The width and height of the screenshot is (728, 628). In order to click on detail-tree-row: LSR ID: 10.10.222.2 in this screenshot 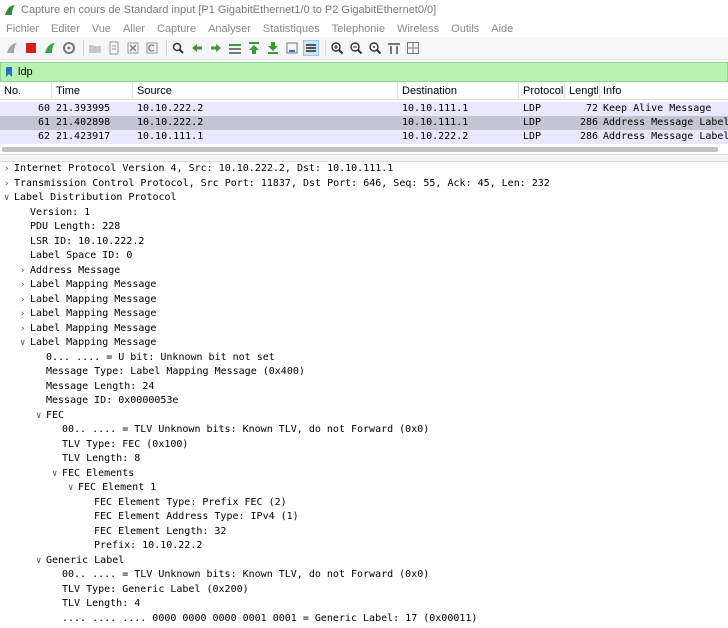, I will do `click(364, 242)`.